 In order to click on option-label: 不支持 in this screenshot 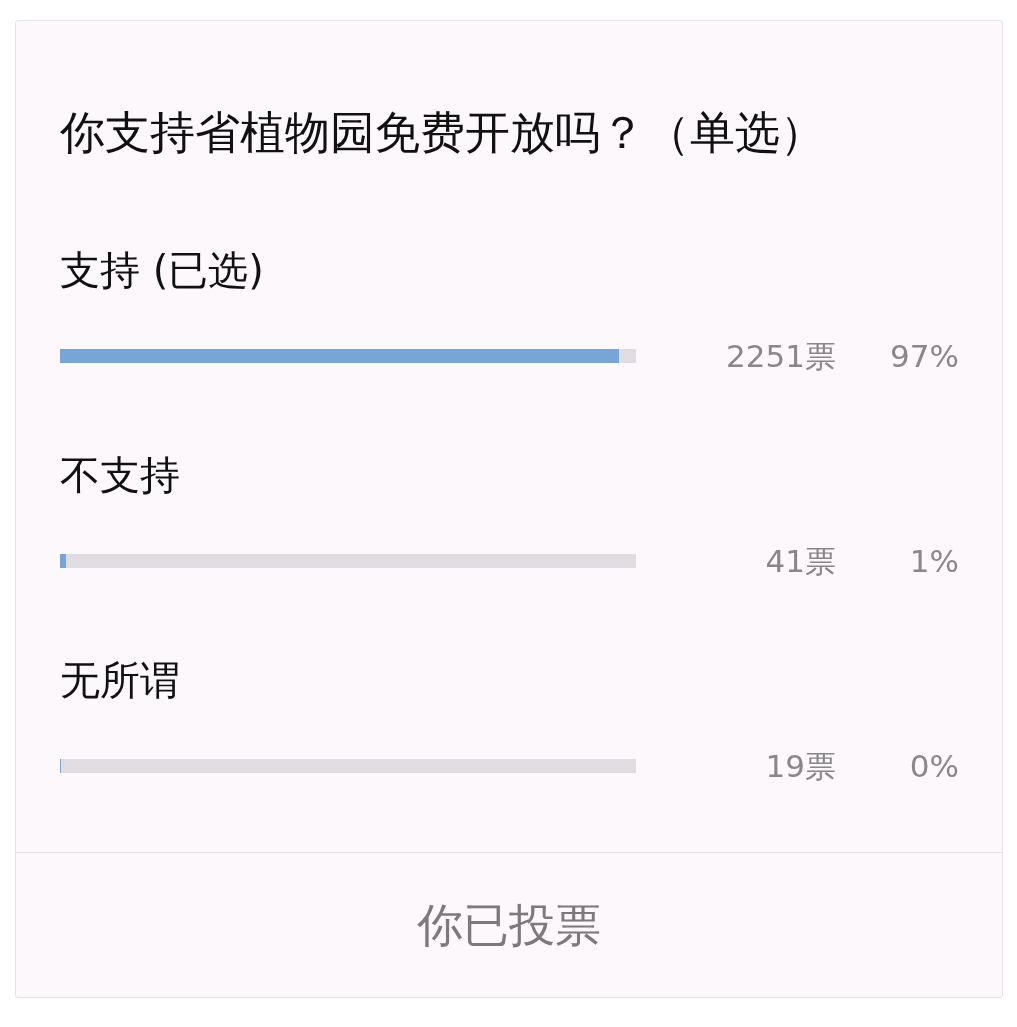, I will do `click(120, 475)`.